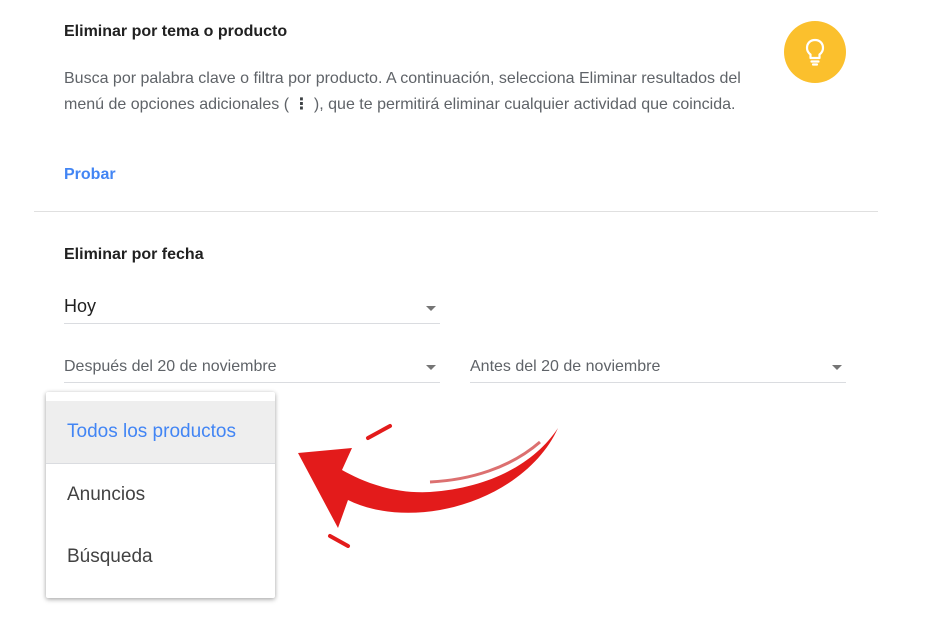  Describe the element at coordinates (90, 175) in the screenshot. I see `try-link: Probar` at that location.